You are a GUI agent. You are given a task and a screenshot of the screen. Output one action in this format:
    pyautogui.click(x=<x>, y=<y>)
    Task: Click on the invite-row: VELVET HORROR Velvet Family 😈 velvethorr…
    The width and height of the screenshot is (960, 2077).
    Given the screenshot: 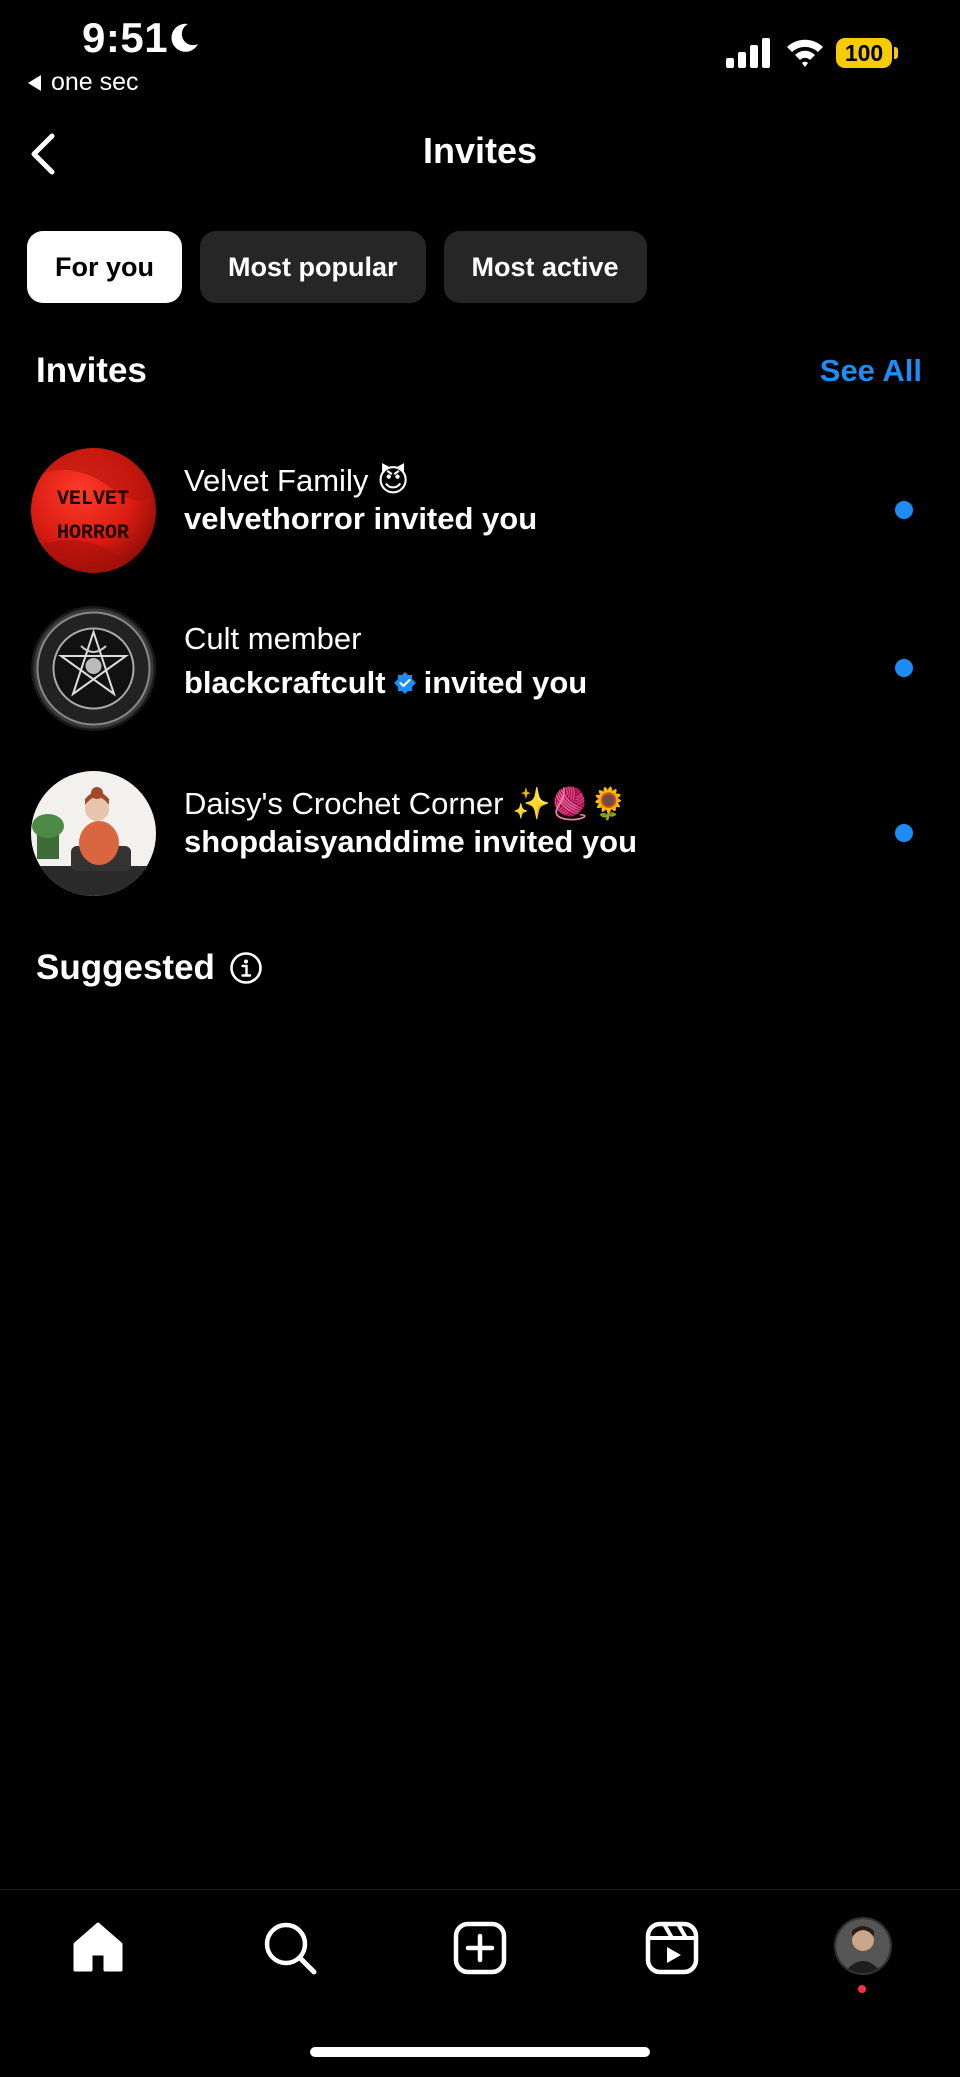 What is the action you would take?
    pyautogui.click(x=480, y=510)
    